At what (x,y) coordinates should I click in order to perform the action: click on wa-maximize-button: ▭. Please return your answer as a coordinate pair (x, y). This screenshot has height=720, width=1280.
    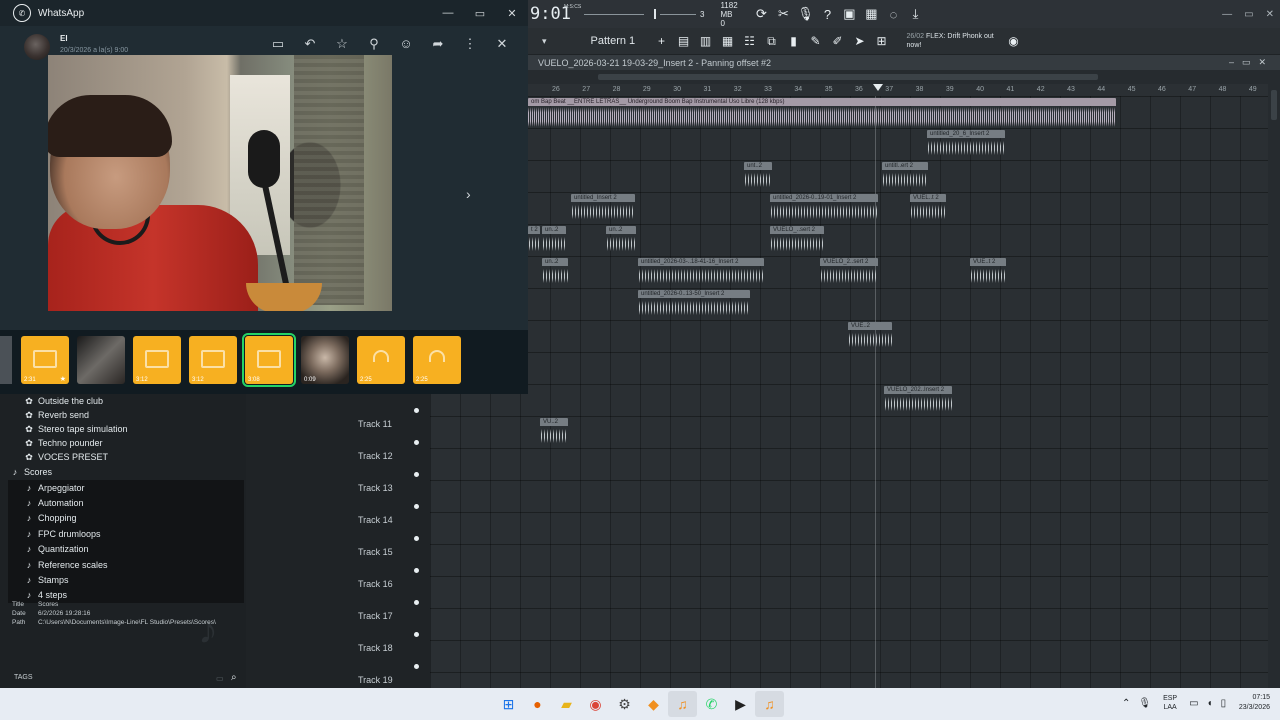
    Looking at the image, I should click on (480, 13).